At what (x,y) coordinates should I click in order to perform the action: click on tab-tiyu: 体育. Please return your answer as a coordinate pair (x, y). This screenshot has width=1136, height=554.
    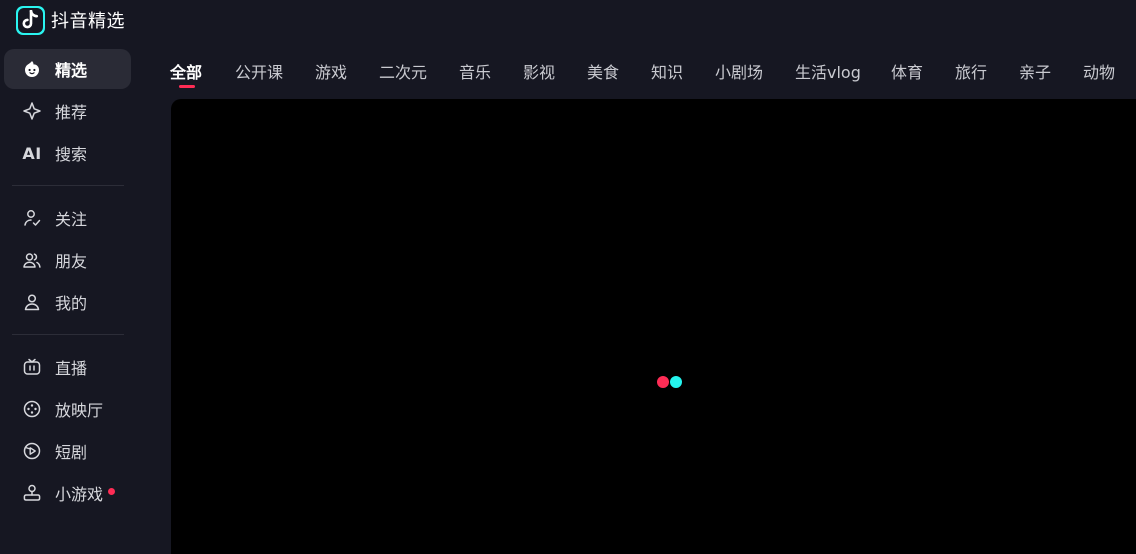
    Looking at the image, I should click on (907, 71).